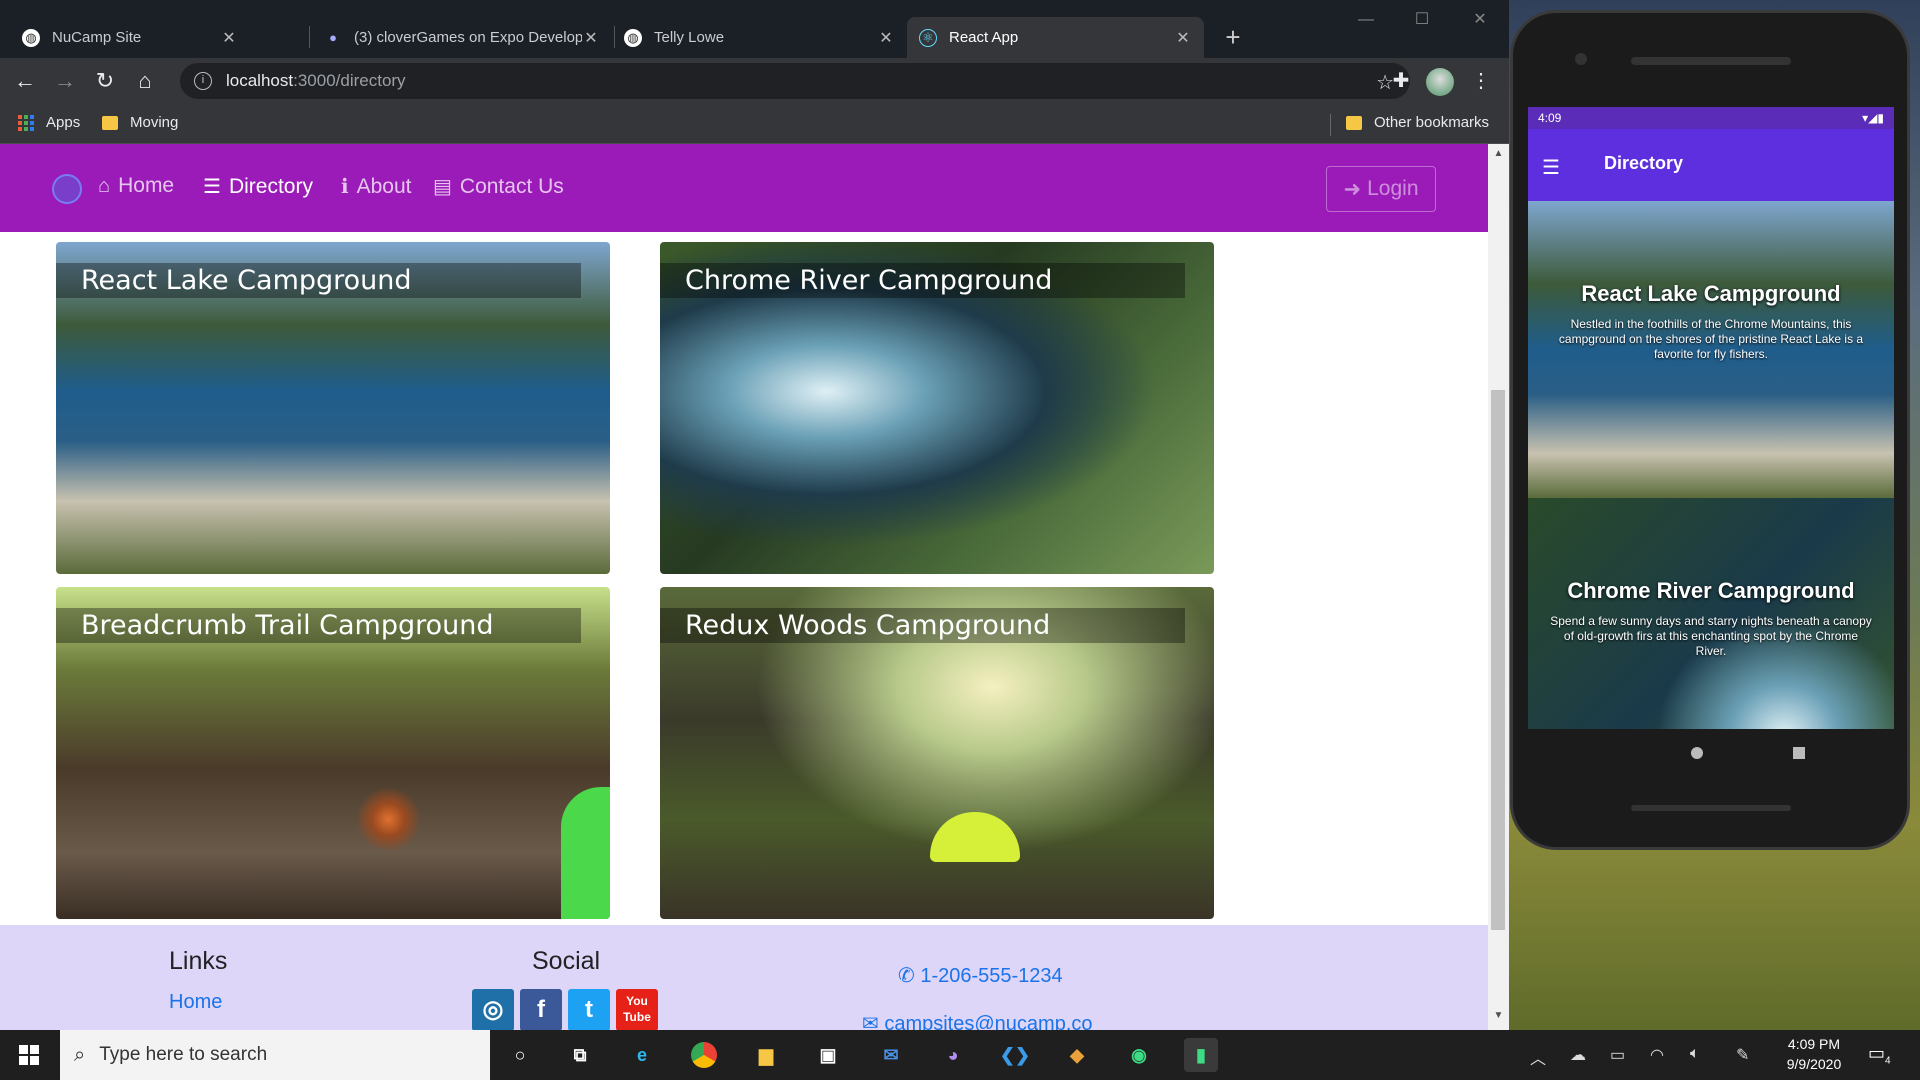 The width and height of the screenshot is (1920, 1080). Describe the element at coordinates (637, 1009) in the screenshot. I see `youtube-icon: You Tube` at that location.